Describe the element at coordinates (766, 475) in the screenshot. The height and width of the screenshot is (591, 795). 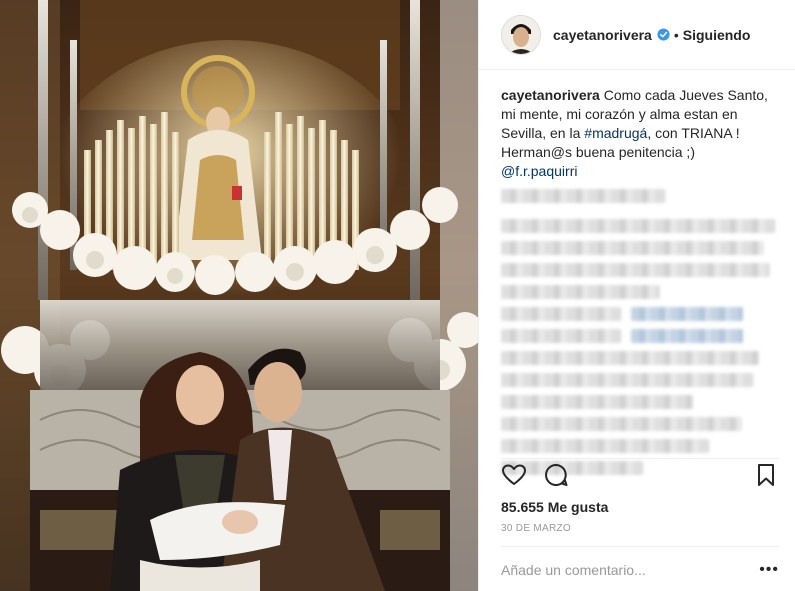
I see `bookmark-icon` at that location.